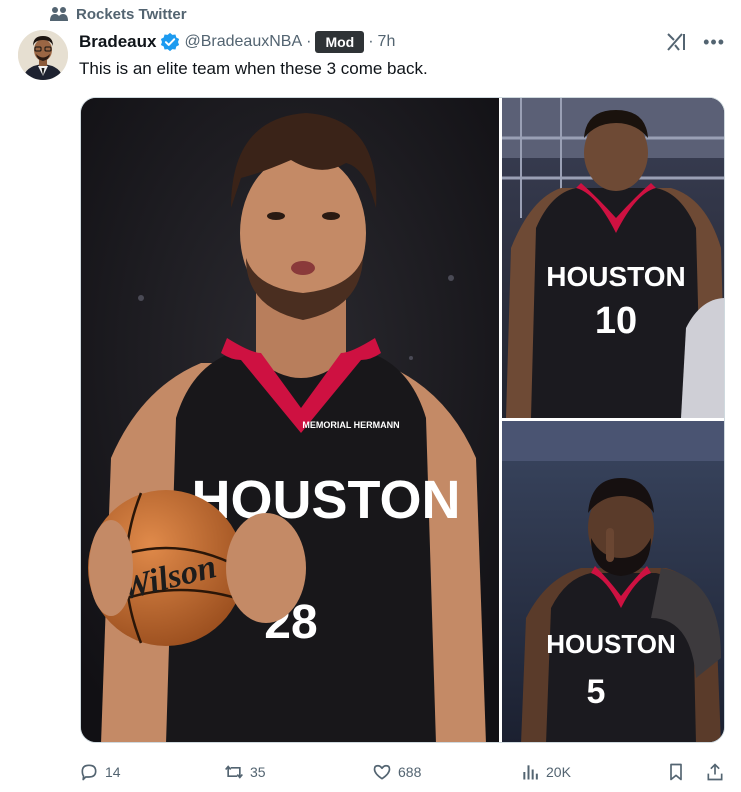 This screenshot has height=792, width=741. I want to click on bookmark-icon, so click(676, 772).